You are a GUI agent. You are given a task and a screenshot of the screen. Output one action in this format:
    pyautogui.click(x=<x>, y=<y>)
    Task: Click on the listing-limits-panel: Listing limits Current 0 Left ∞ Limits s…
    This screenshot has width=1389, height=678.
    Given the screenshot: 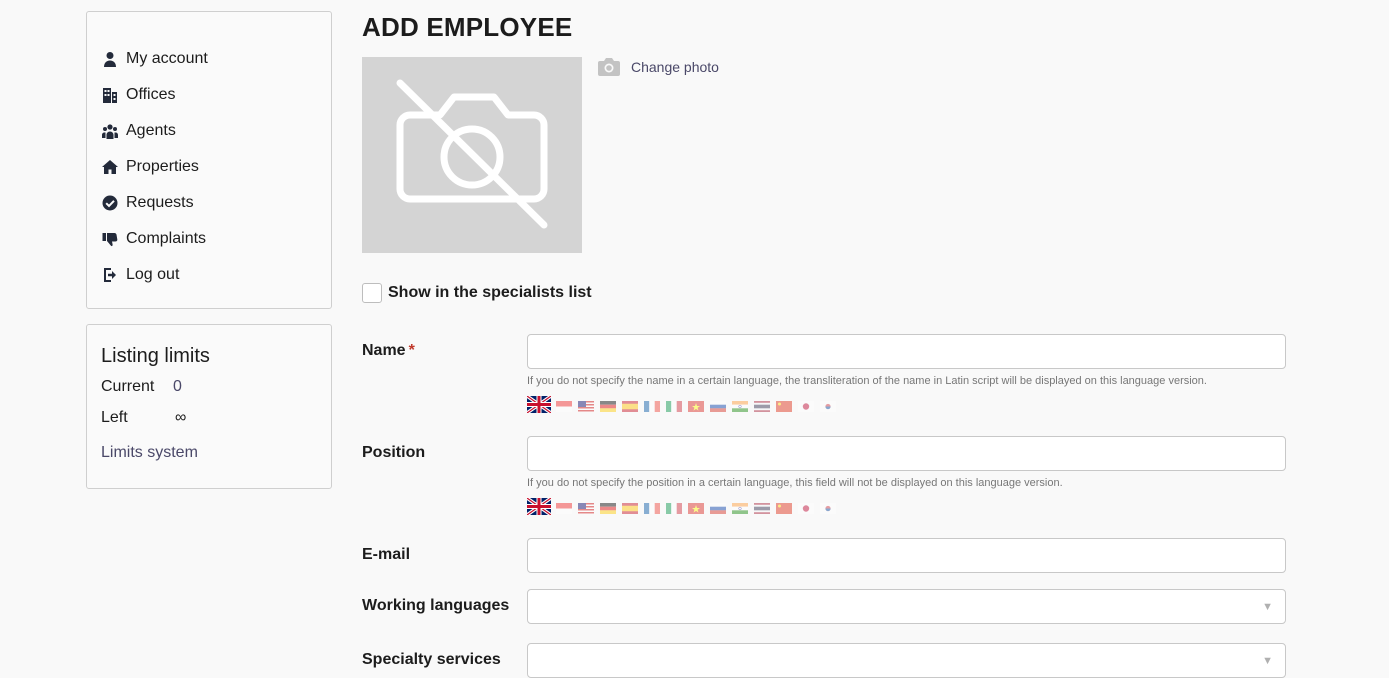 What is the action you would take?
    pyautogui.click(x=209, y=406)
    